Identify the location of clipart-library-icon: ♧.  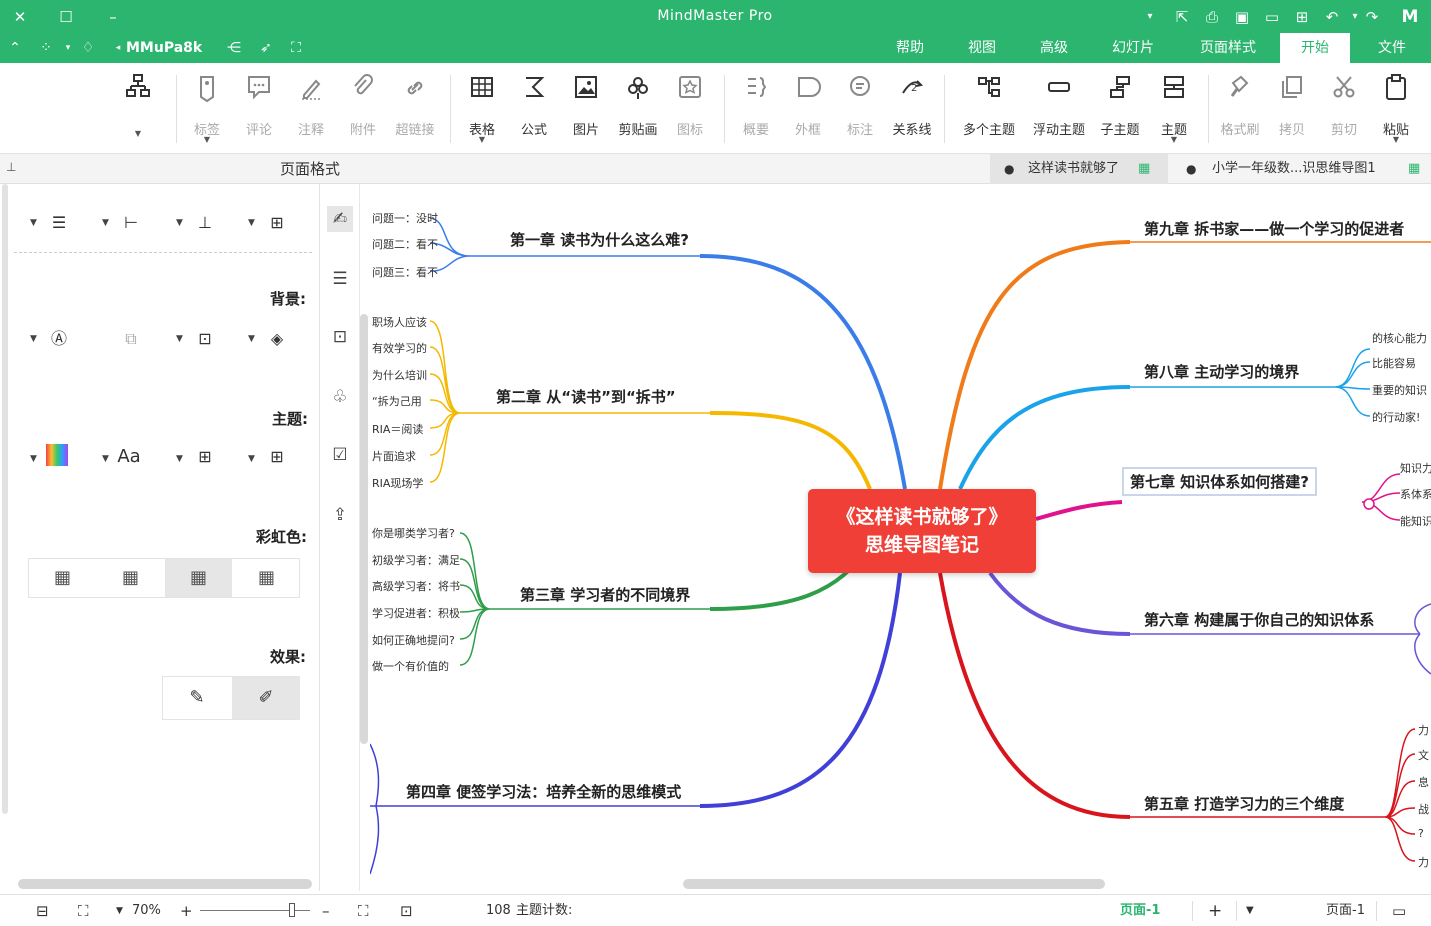
(340, 397).